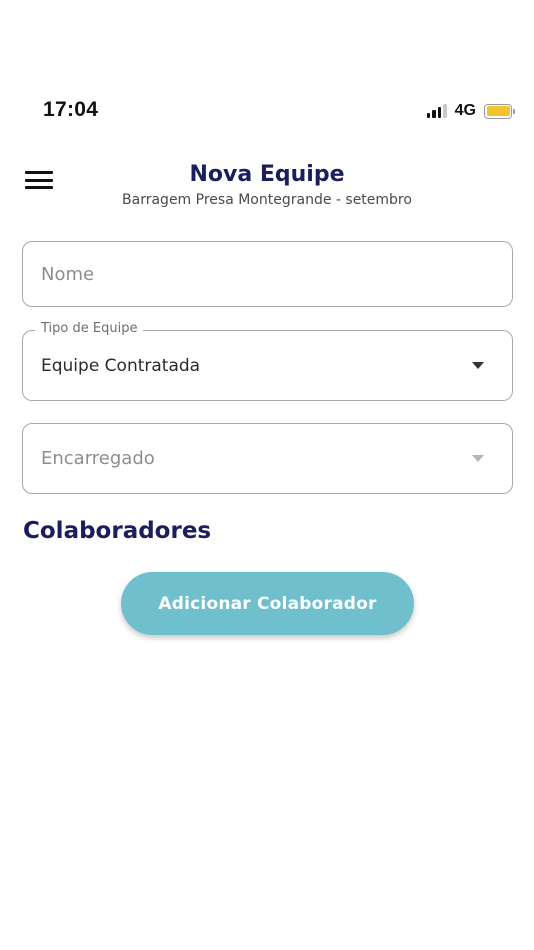 Image resolution: width=534 pixels, height=950 pixels. I want to click on name-field, so click(267, 274).